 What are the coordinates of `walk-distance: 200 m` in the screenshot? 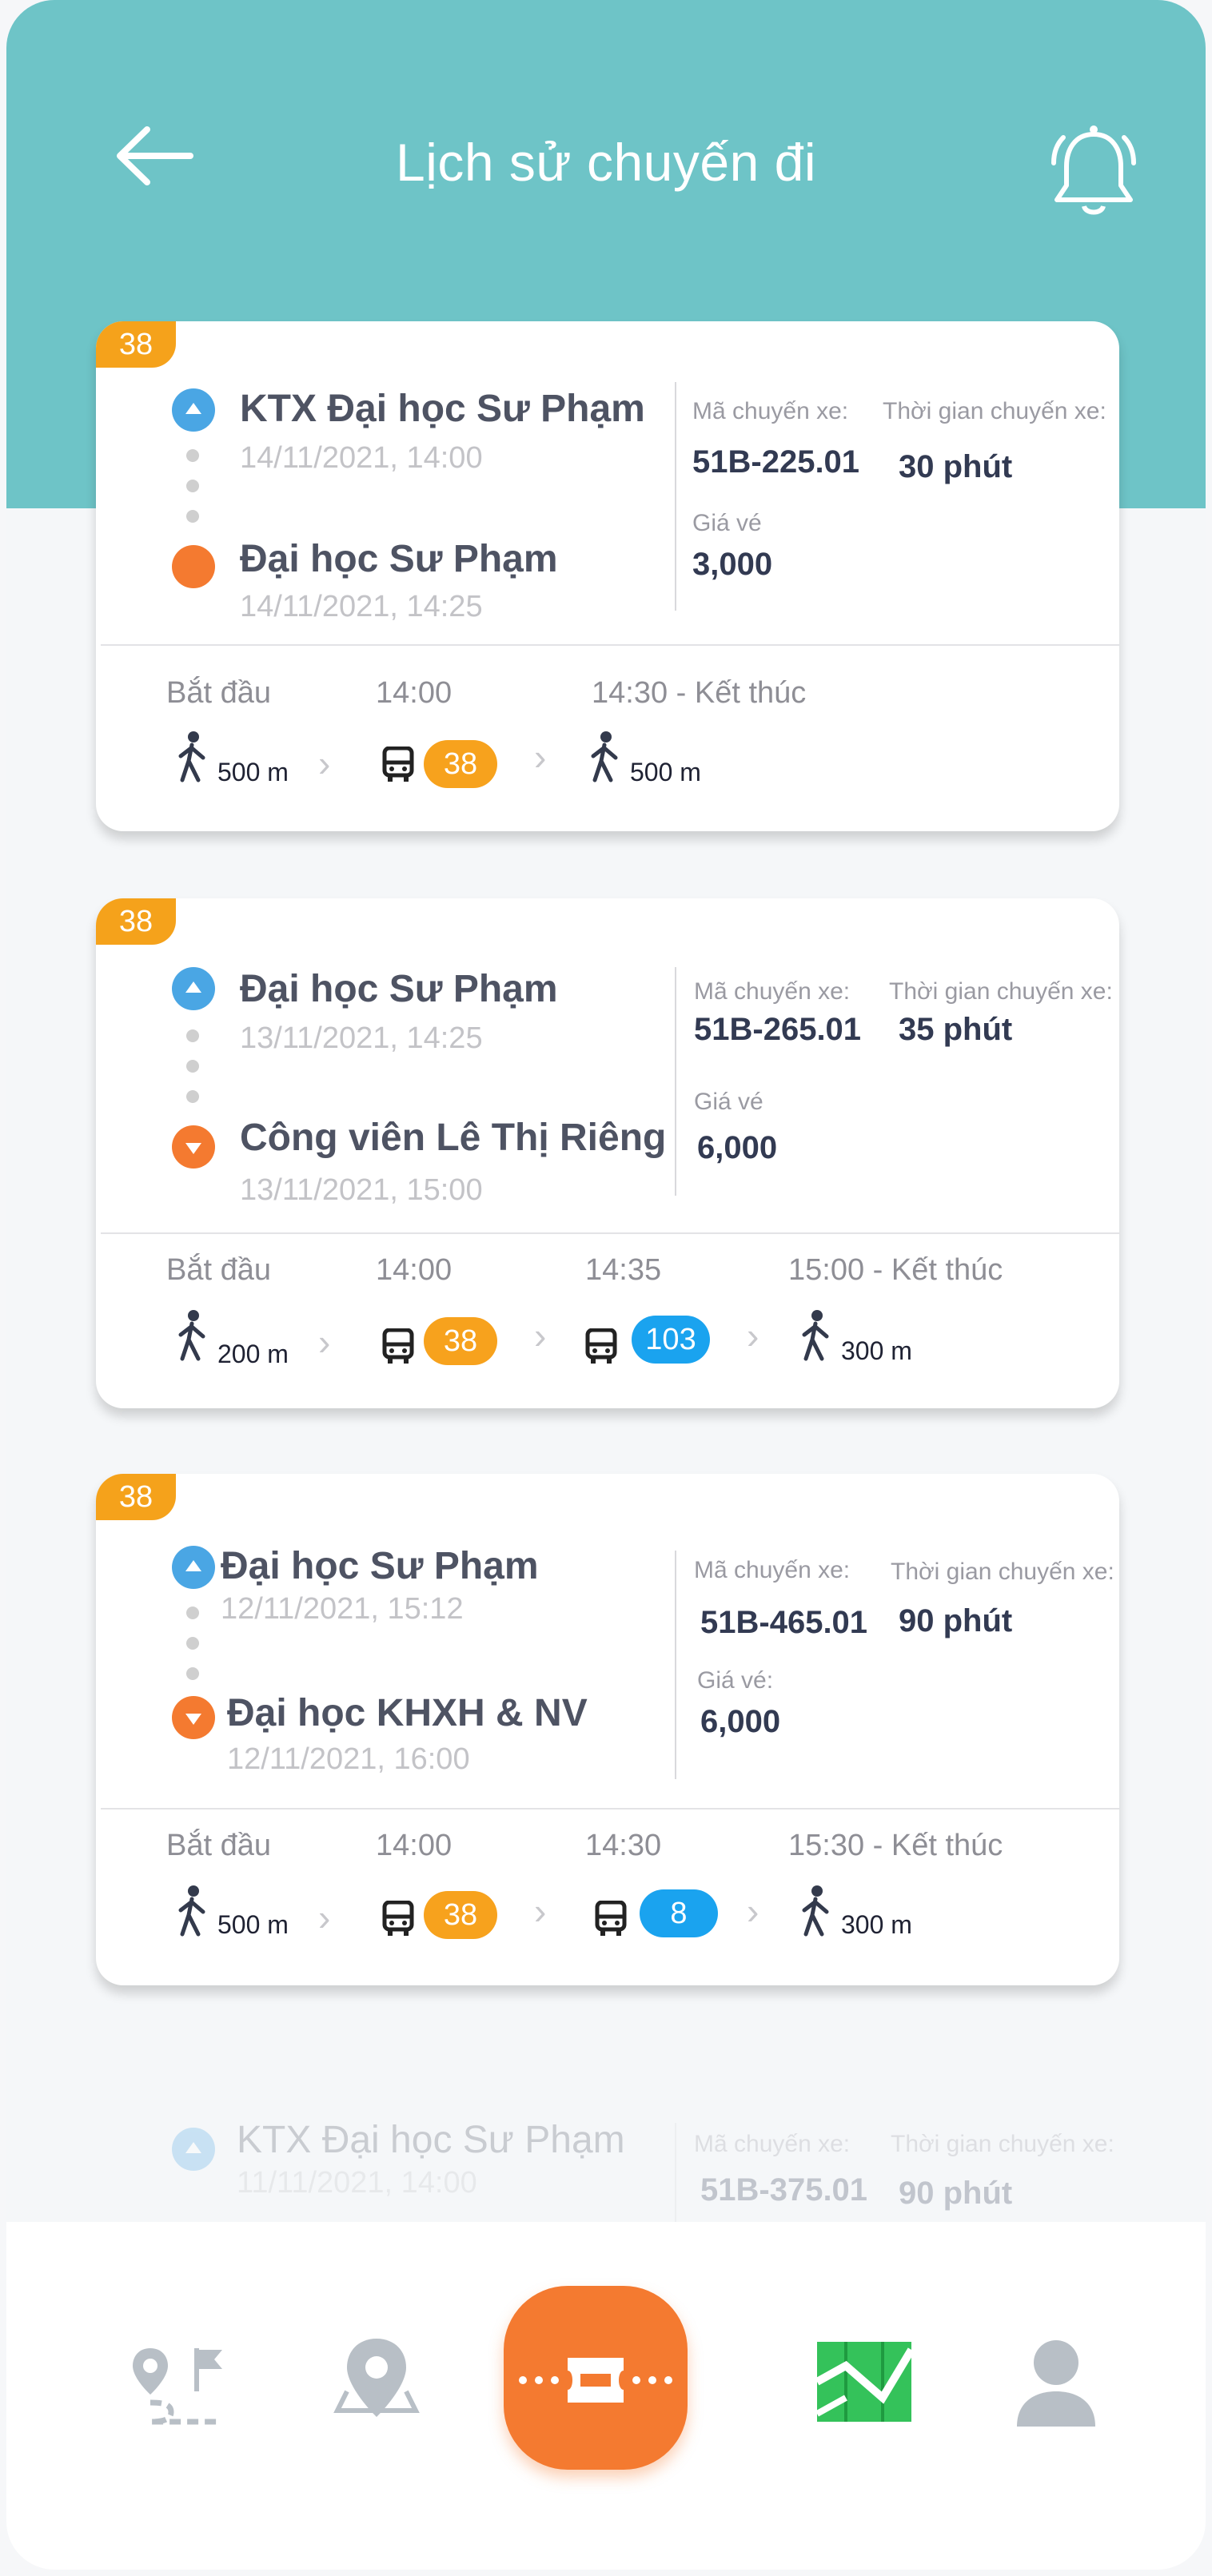 It's located at (253, 1354).